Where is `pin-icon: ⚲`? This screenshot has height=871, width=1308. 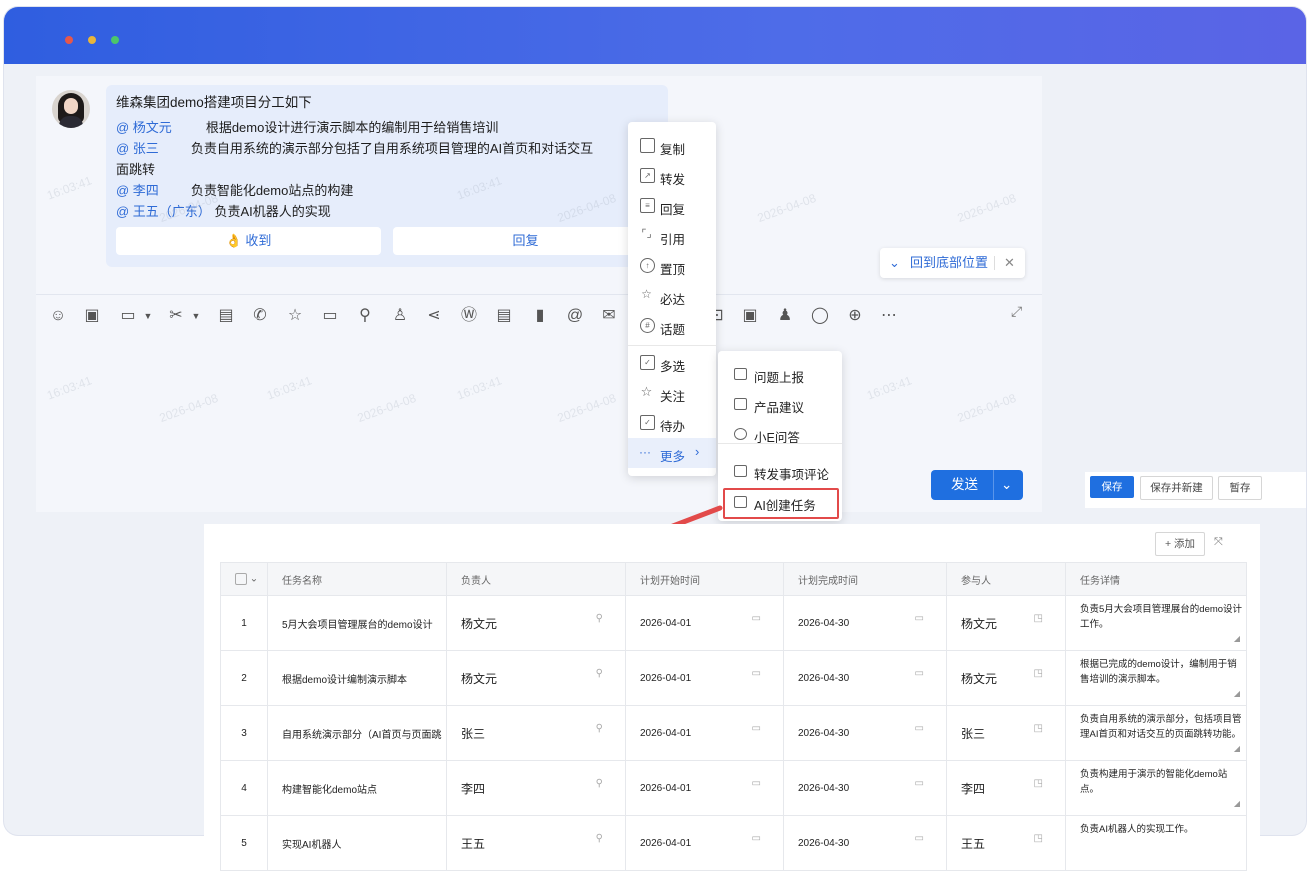 pin-icon: ⚲ is located at coordinates (365, 316).